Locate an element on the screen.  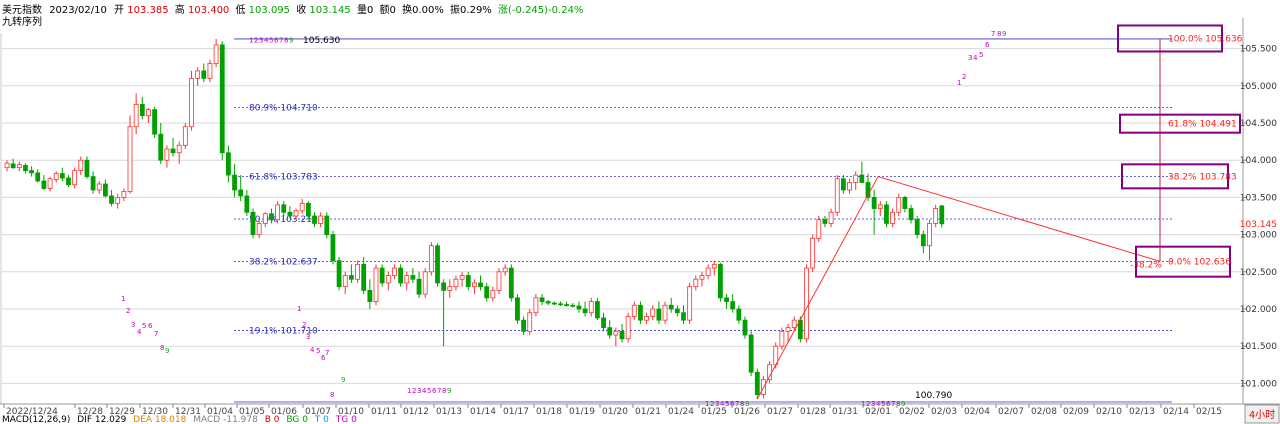
price-tick-label: 101.500 is located at coordinates (1258, 347).